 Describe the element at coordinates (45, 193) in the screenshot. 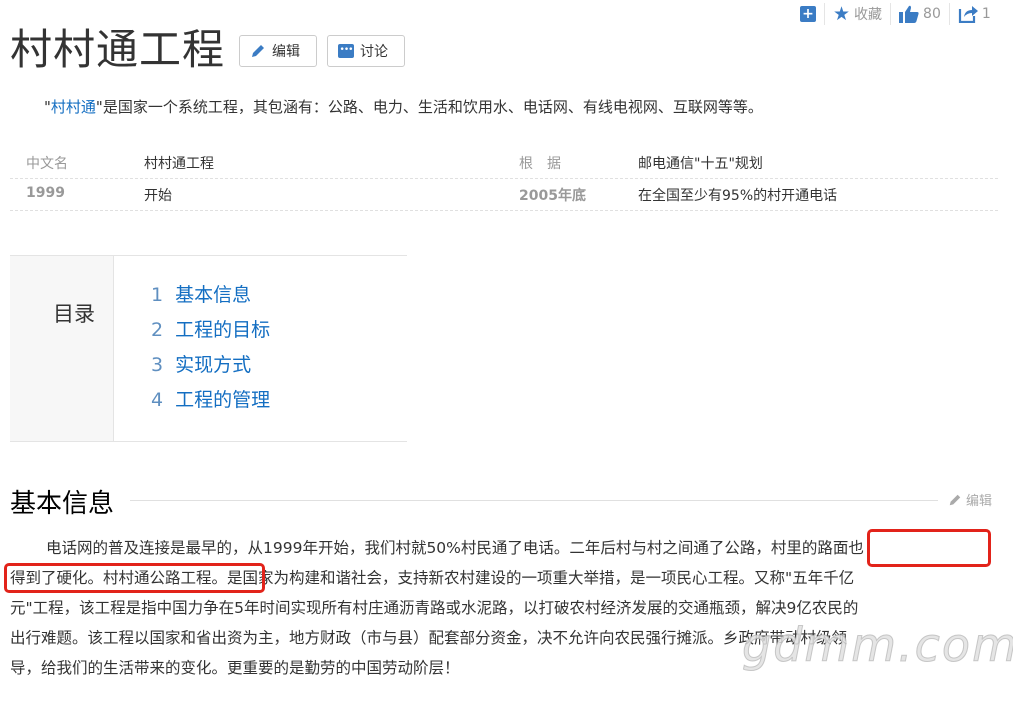

I see `info-key: 1999` at that location.